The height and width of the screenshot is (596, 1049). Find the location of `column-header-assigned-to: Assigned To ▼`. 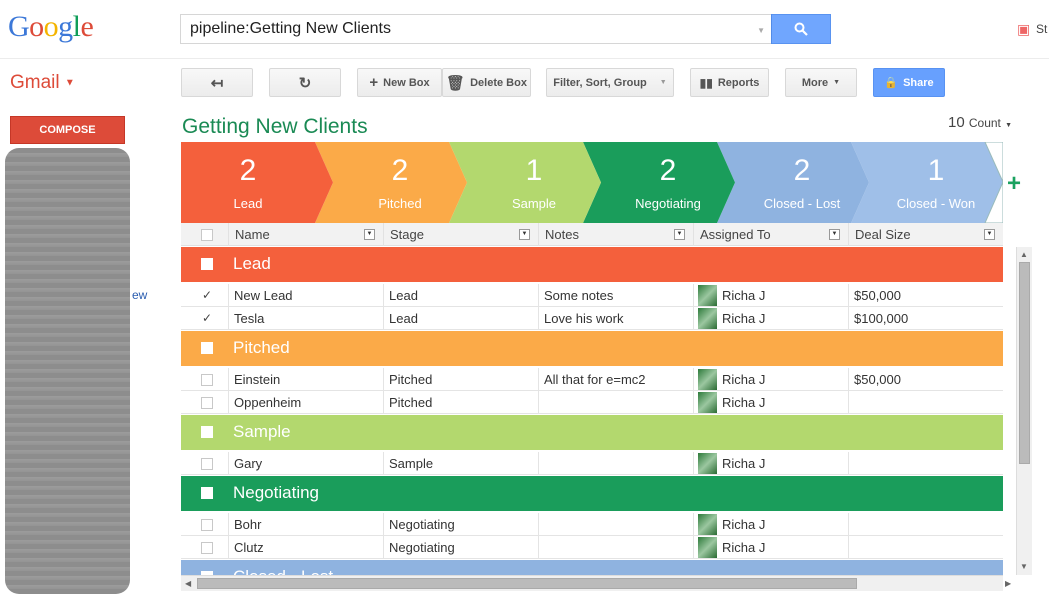

column-header-assigned-to: Assigned To ▼ is located at coordinates (770, 234).